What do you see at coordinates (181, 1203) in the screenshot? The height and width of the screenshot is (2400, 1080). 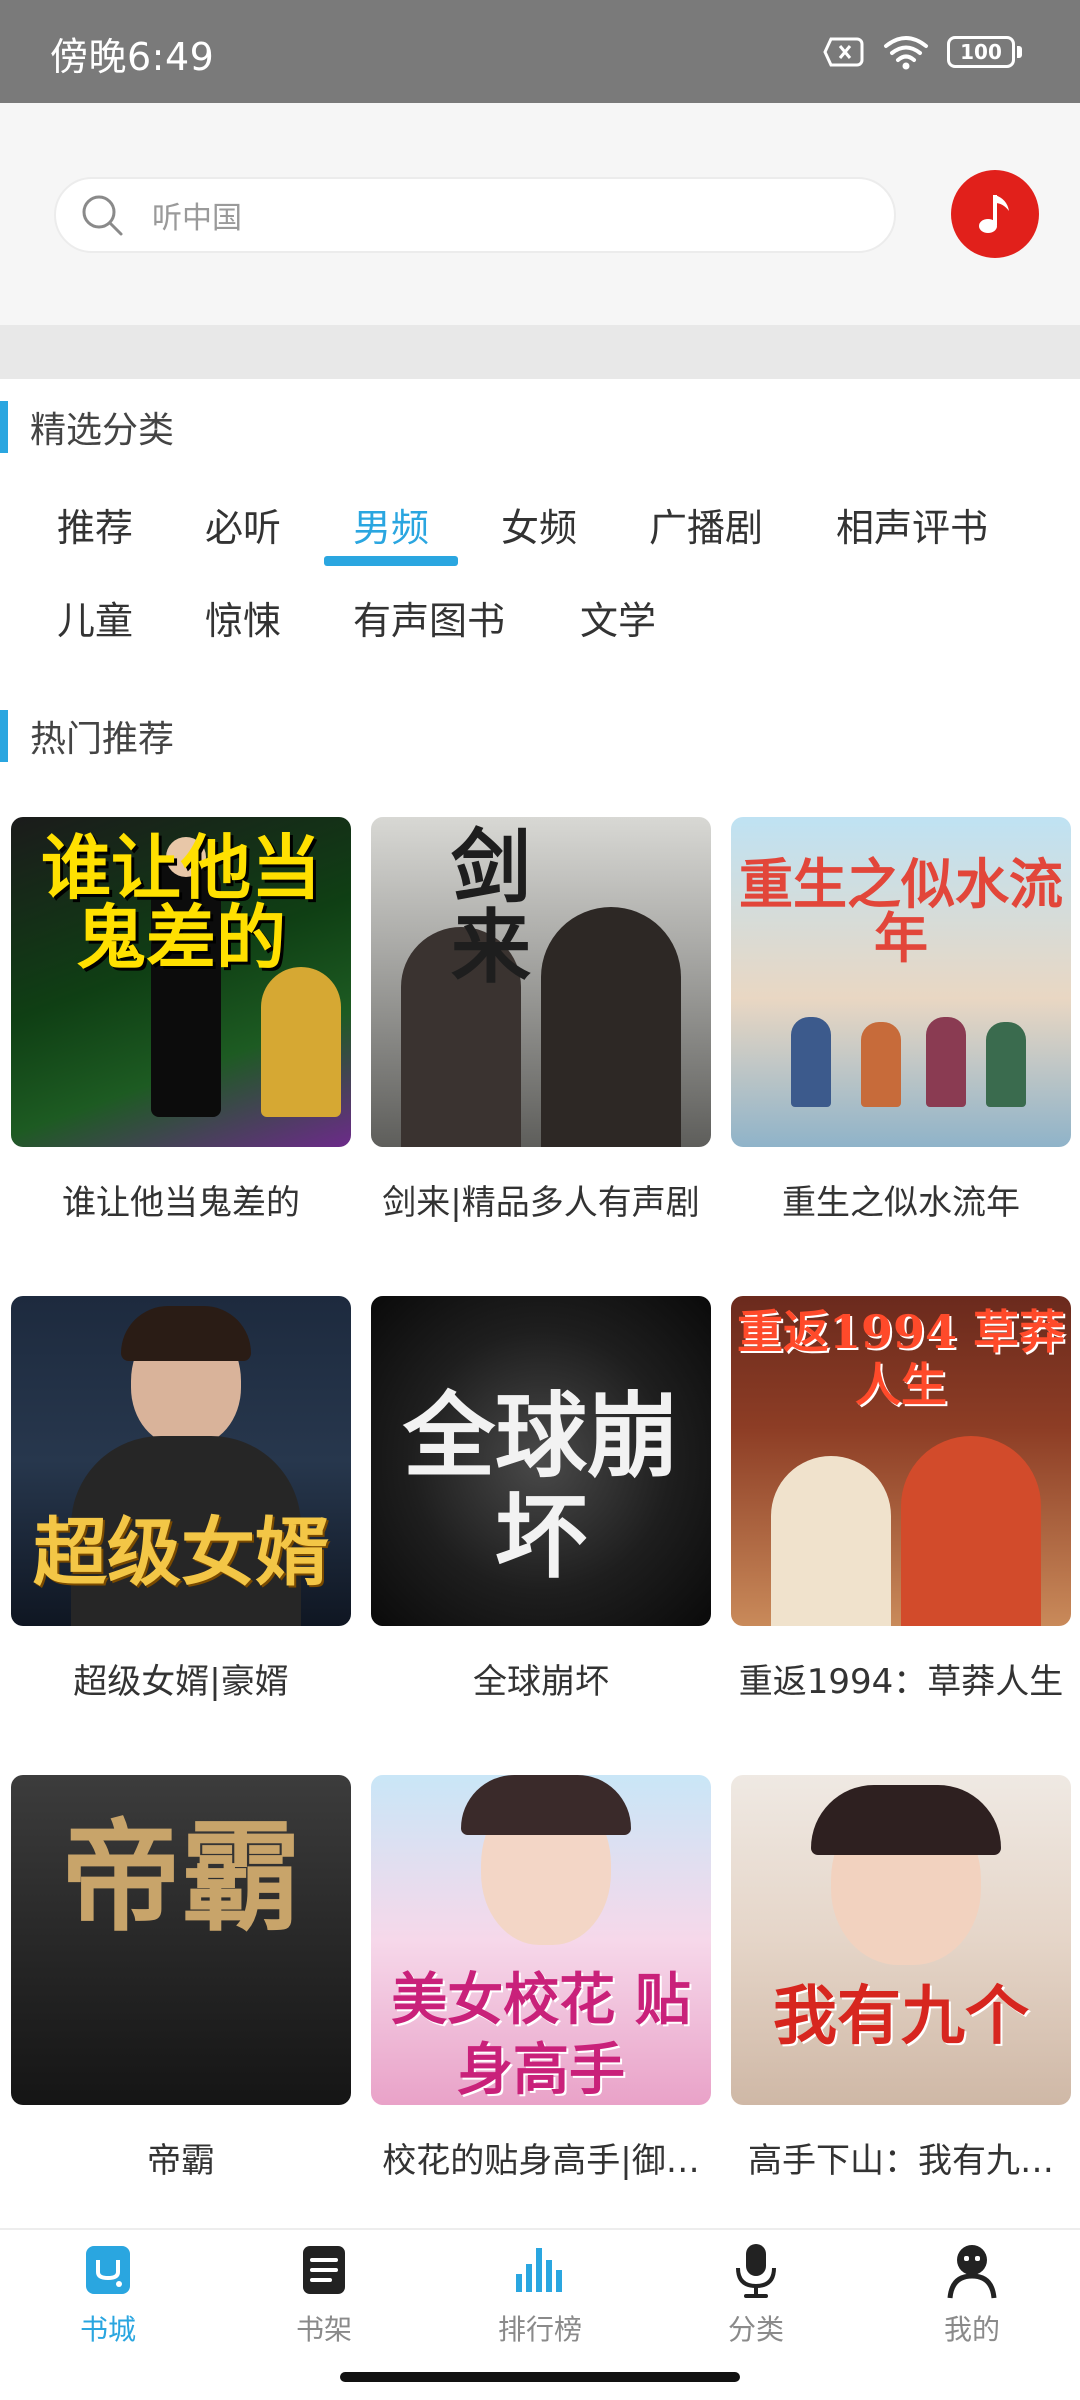 I see `book-title: 谁让他当鬼差的` at bounding box center [181, 1203].